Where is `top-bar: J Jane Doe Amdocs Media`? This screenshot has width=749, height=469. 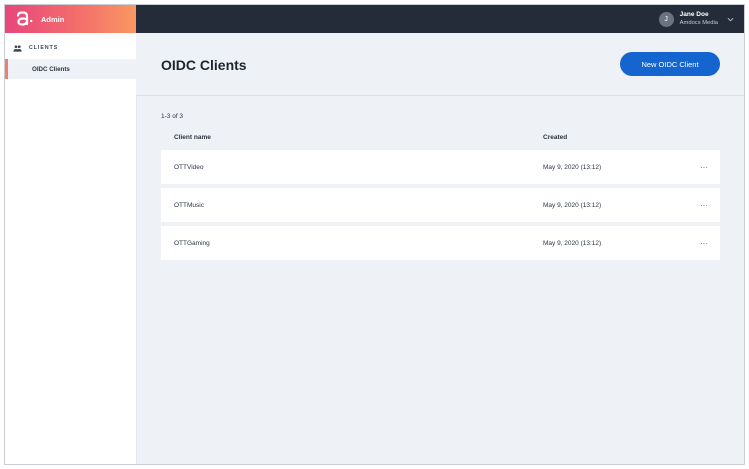
top-bar: J Jane Doe Amdocs Media is located at coordinates (440, 19).